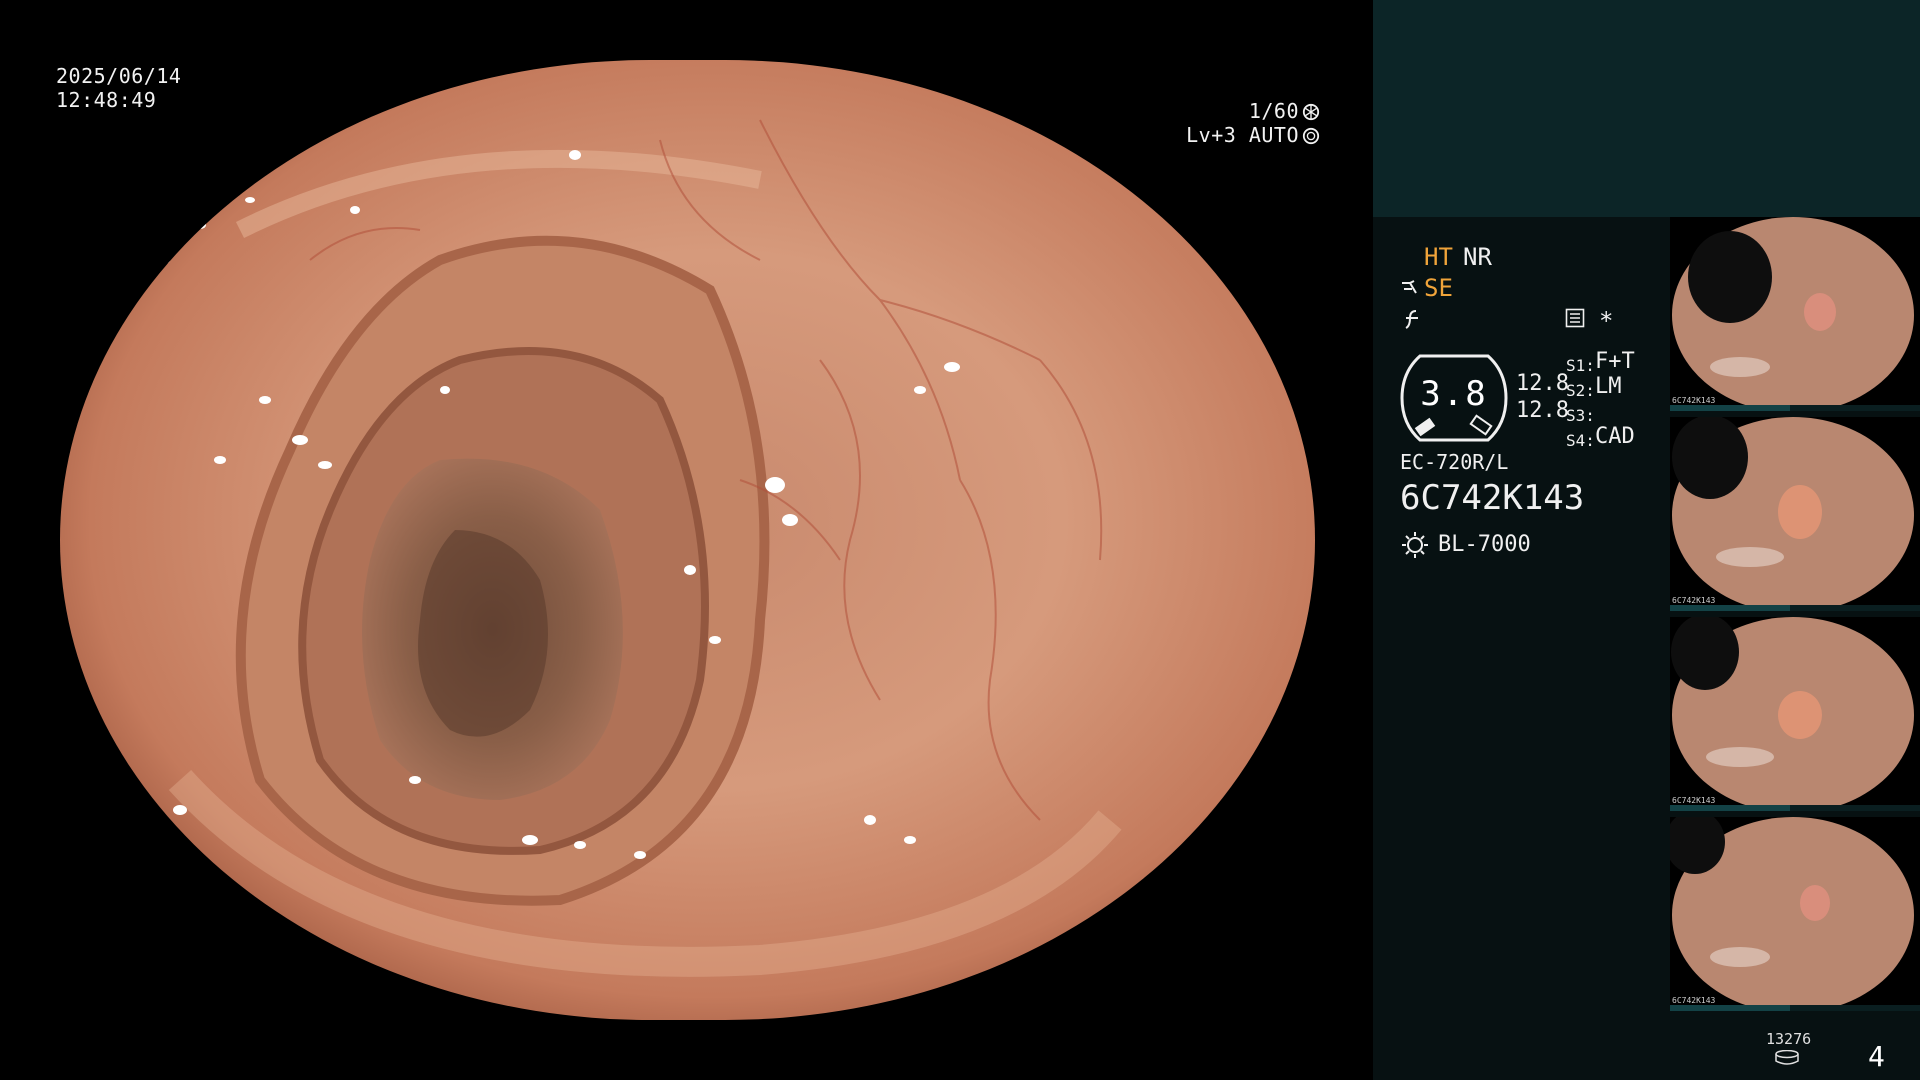  What do you see at coordinates (1542, 383) in the screenshot?
I see `value-top: 12.8` at bounding box center [1542, 383].